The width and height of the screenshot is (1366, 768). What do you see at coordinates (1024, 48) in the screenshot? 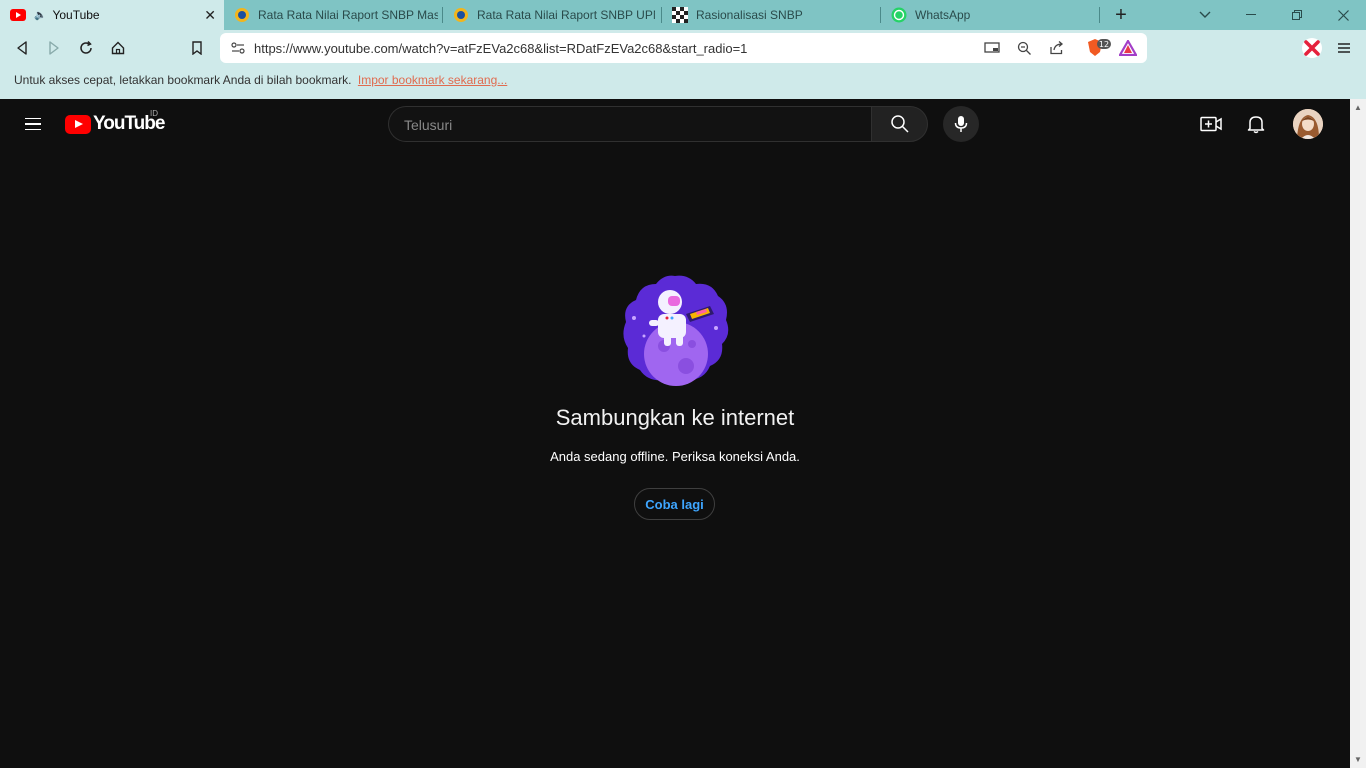
I see `zoom-icon` at bounding box center [1024, 48].